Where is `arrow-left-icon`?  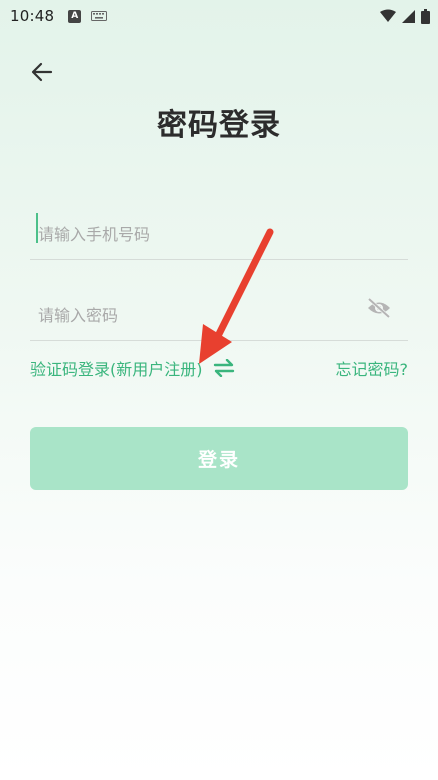
arrow-left-icon is located at coordinates (42, 72).